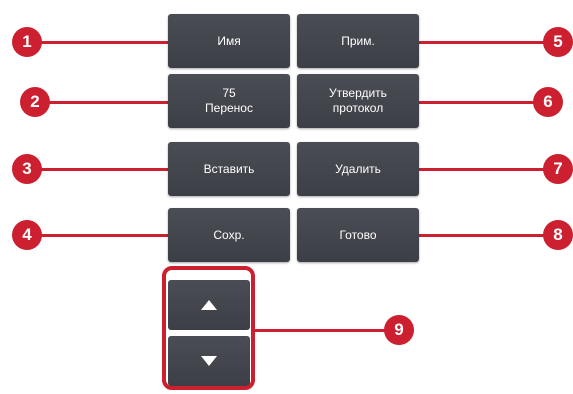 This screenshot has height=394, width=573. I want to click on note-button: Прим., so click(358, 41).